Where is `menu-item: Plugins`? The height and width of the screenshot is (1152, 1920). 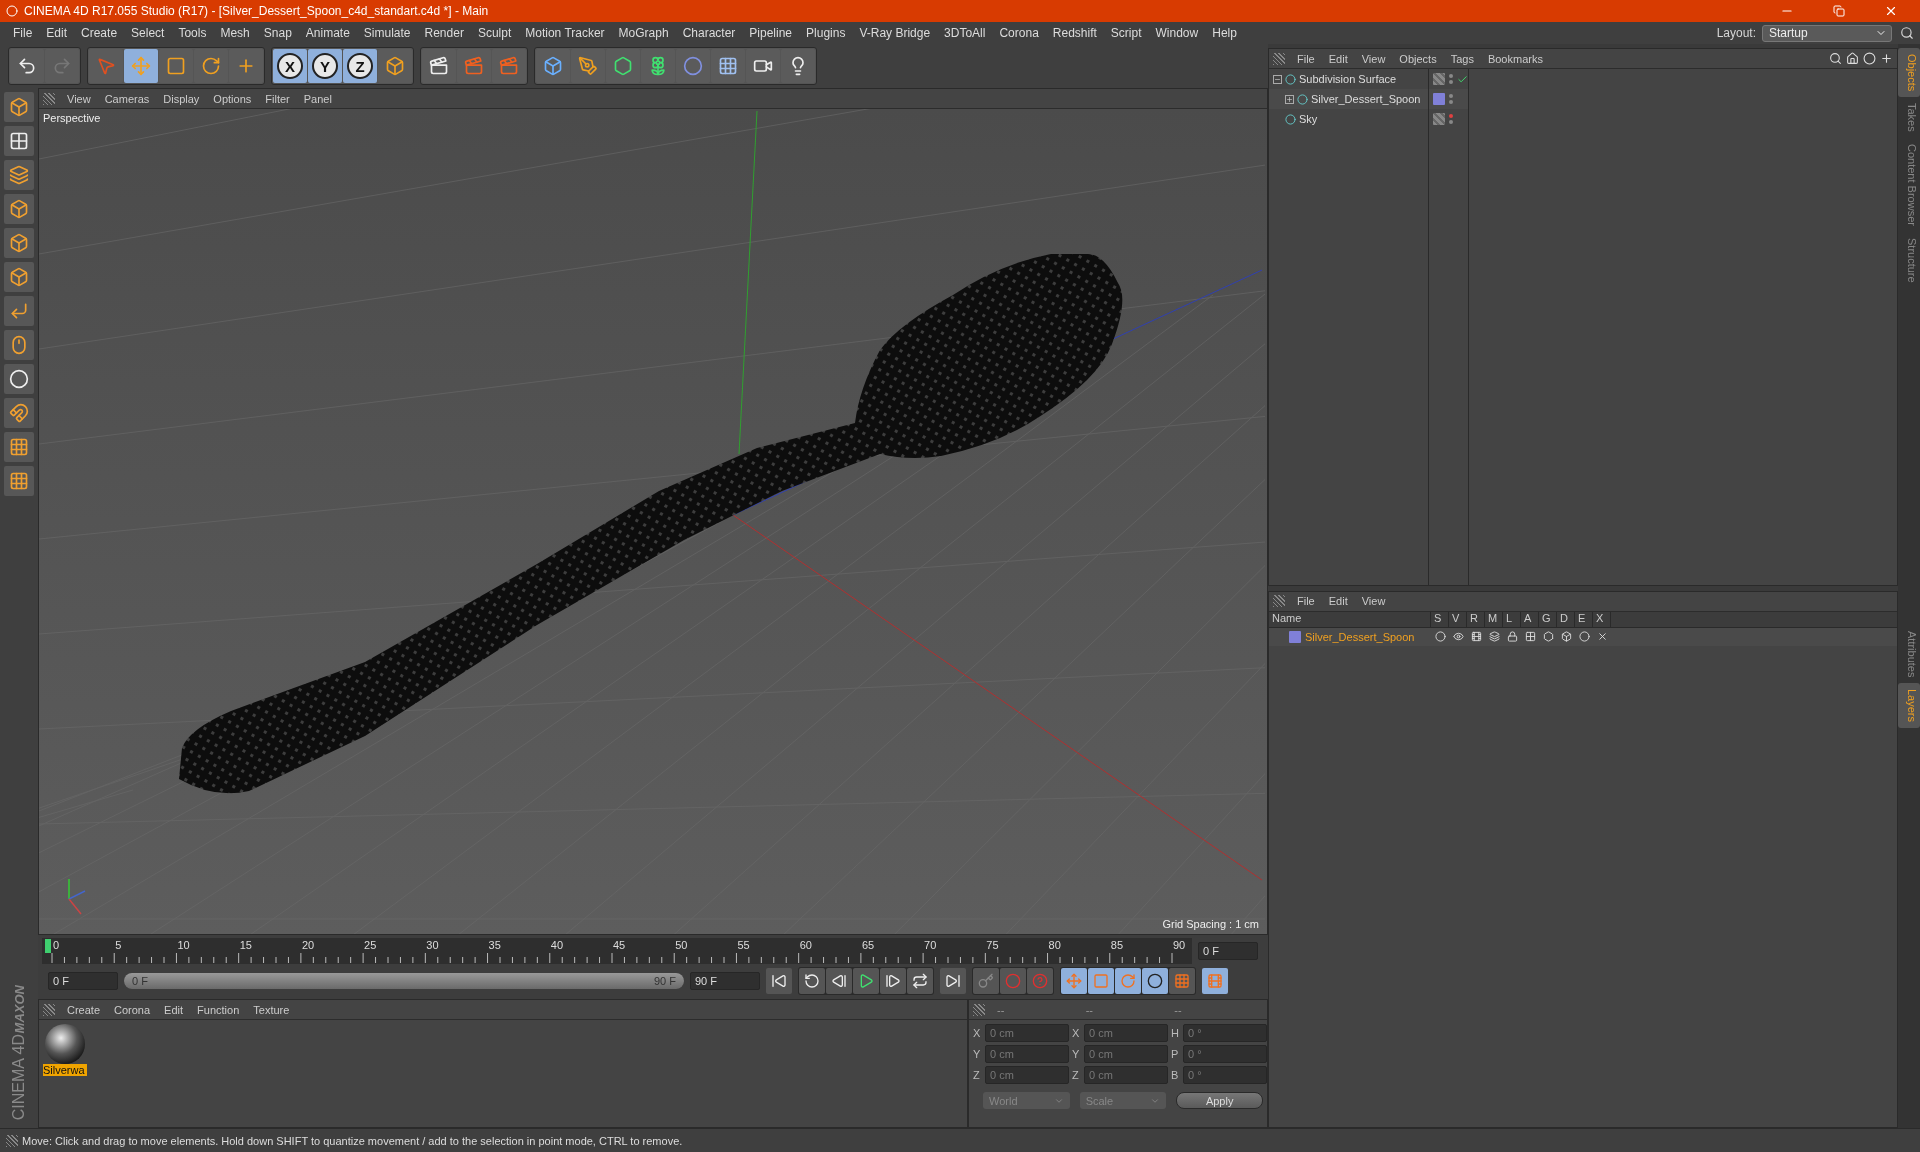
menu-item: Plugins is located at coordinates (826, 33).